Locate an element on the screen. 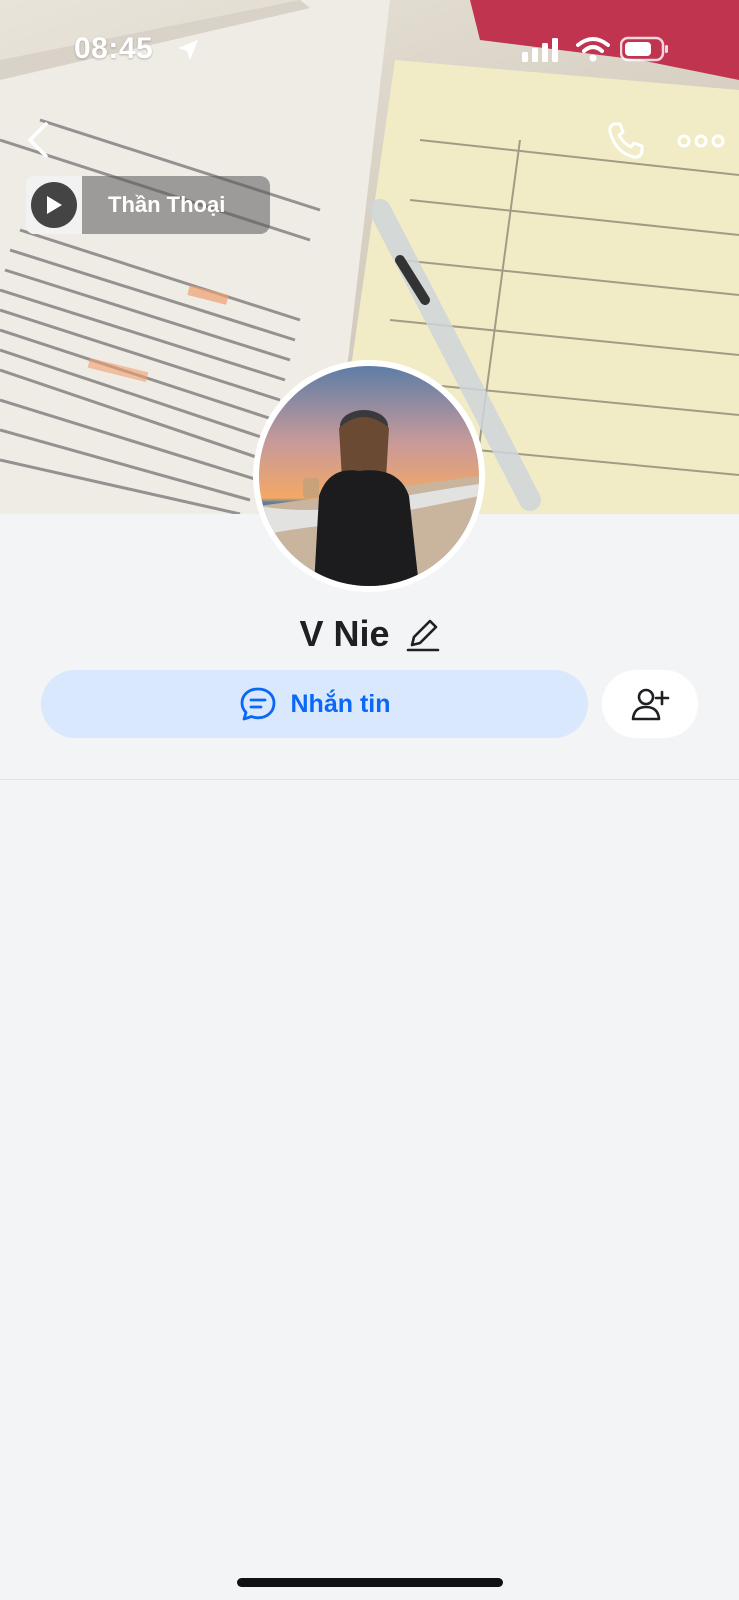 This screenshot has width=739, height=1600. profile-name: V Nie is located at coordinates (344, 633).